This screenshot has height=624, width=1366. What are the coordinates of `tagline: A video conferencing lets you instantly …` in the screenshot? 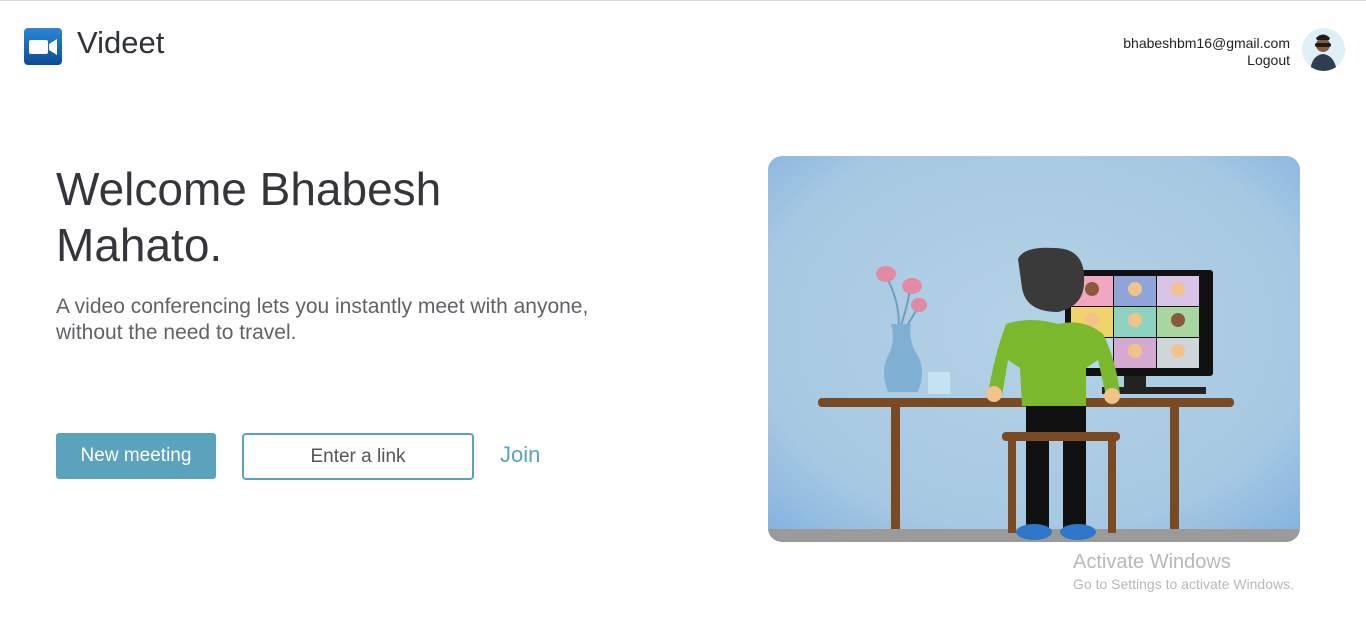 It's located at (322, 319).